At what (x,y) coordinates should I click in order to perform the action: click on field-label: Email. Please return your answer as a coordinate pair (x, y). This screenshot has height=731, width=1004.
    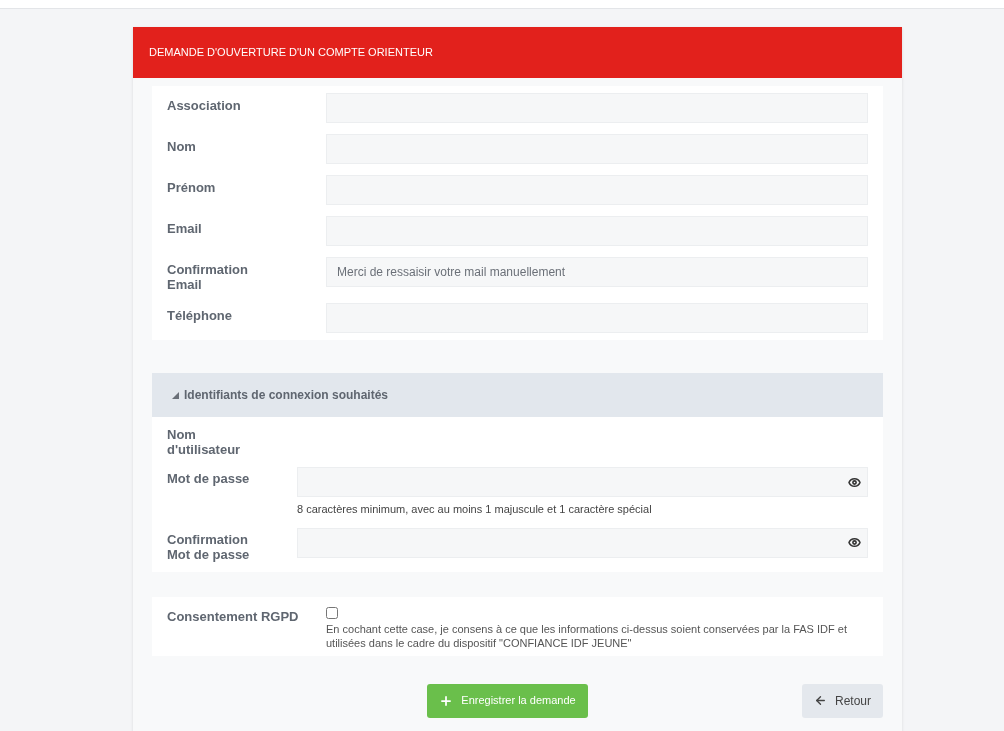
    Looking at the image, I should click on (185, 228).